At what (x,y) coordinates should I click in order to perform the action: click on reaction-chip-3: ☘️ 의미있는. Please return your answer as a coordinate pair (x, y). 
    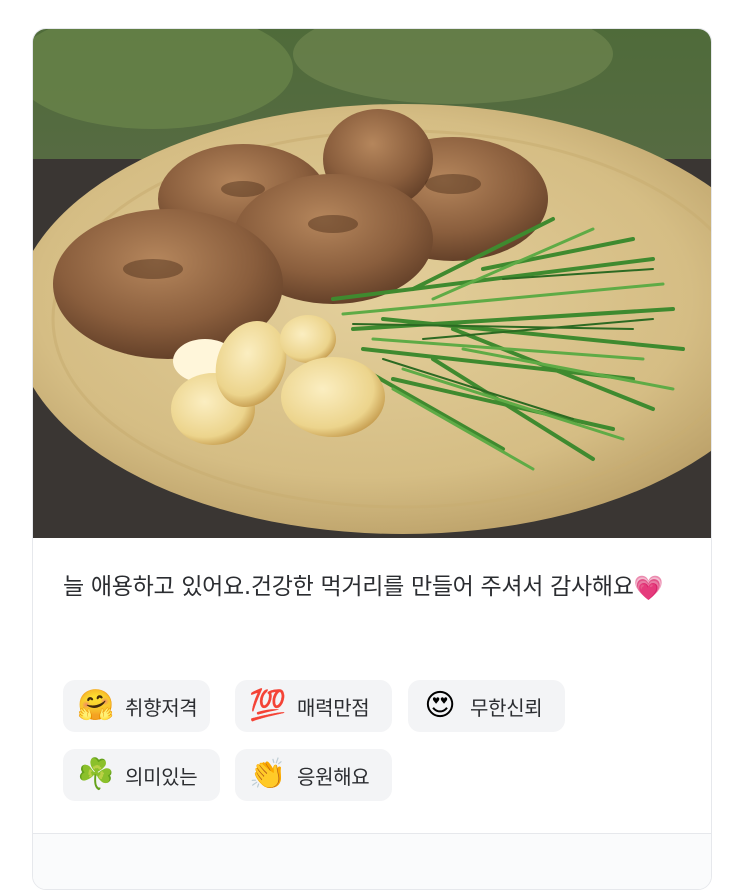
    Looking at the image, I should click on (141, 775).